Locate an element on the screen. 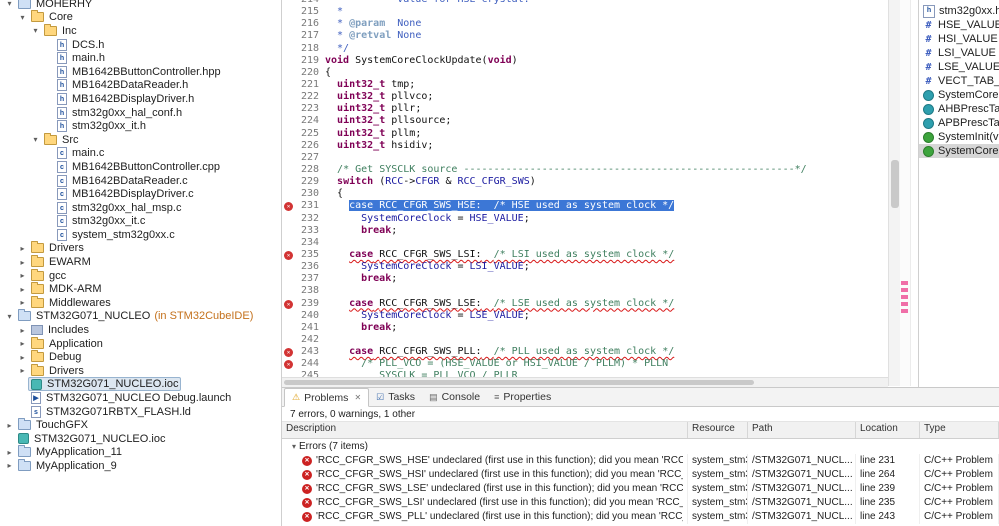 This screenshot has height=526, width=999. tree-item: h DCS.h is located at coordinates (140, 45).